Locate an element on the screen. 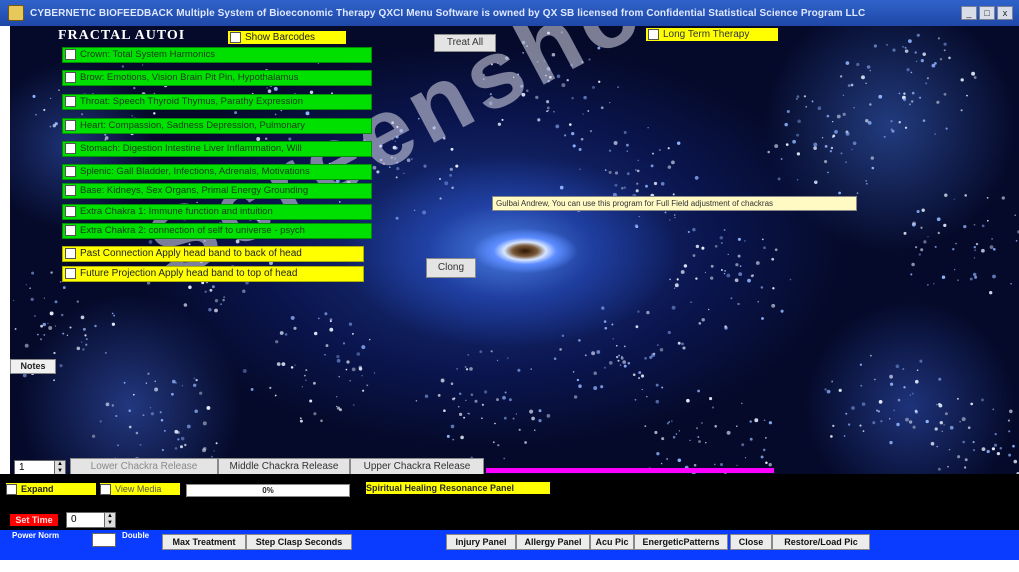  maximize-button: □ is located at coordinates (987, 13).